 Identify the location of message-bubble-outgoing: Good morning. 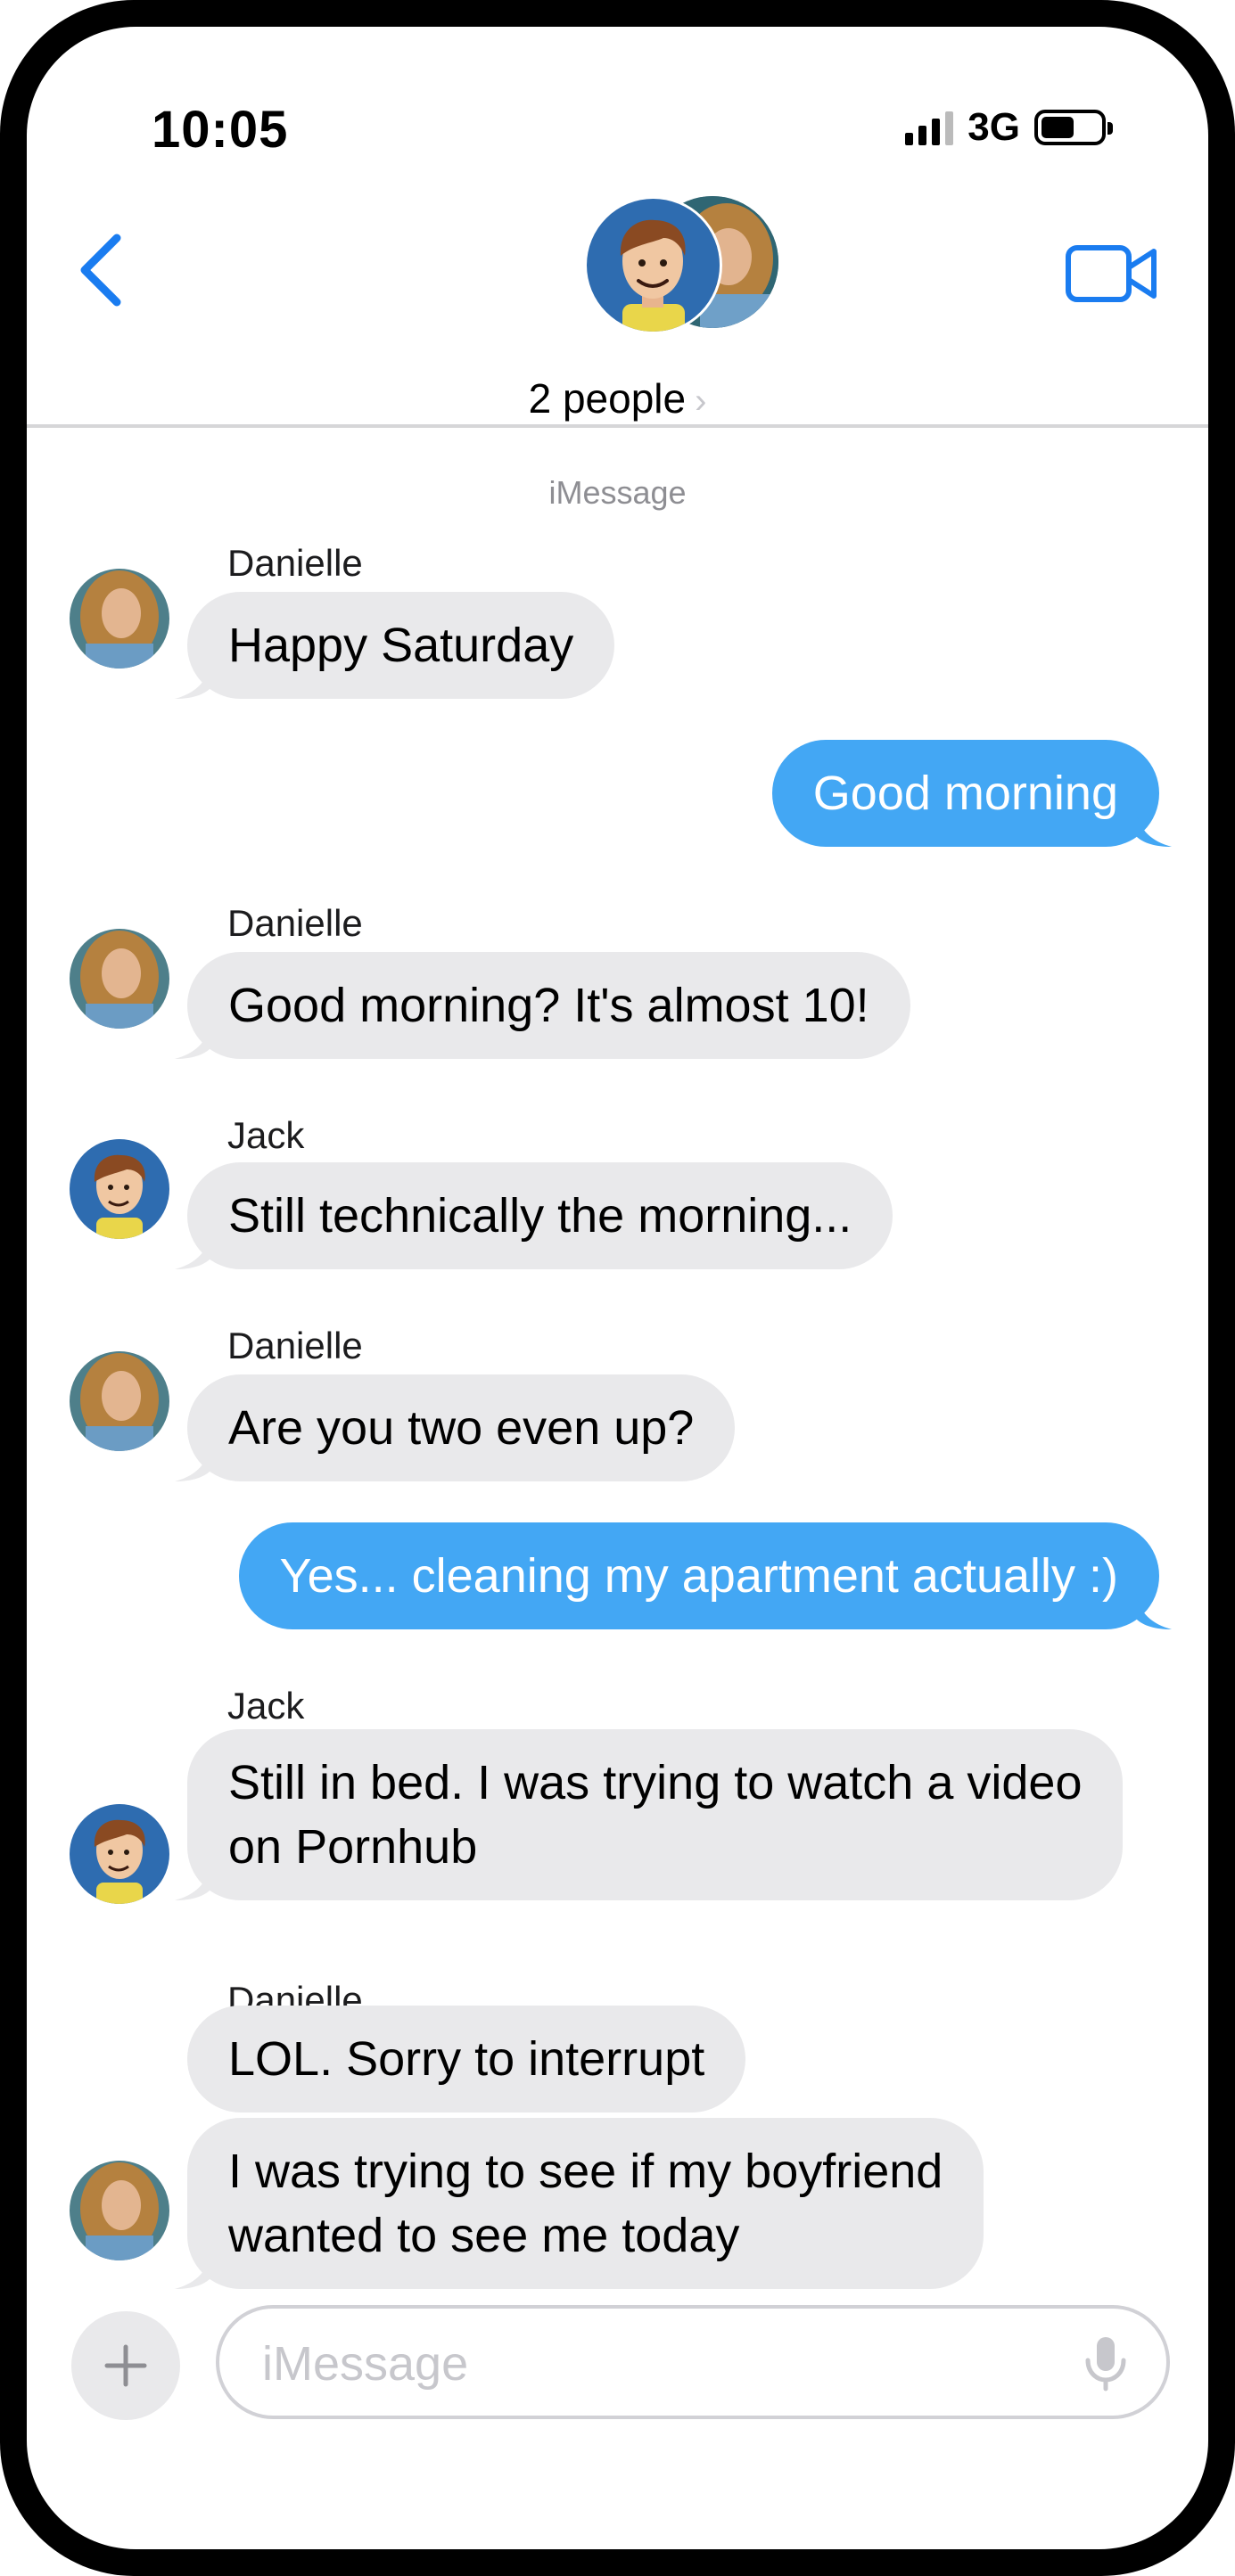
(972, 793).